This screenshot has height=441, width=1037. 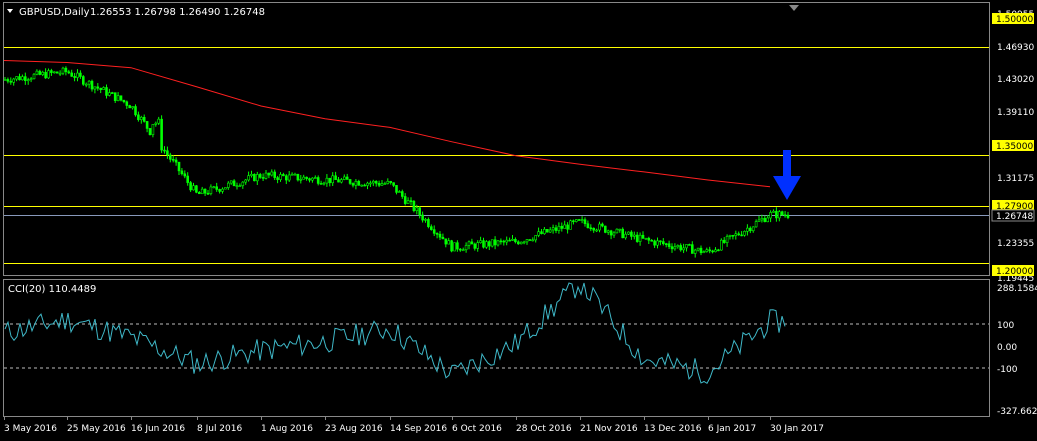 What do you see at coordinates (1014, 20) in the screenshot?
I see `svg-text: 1.50000` at bounding box center [1014, 20].